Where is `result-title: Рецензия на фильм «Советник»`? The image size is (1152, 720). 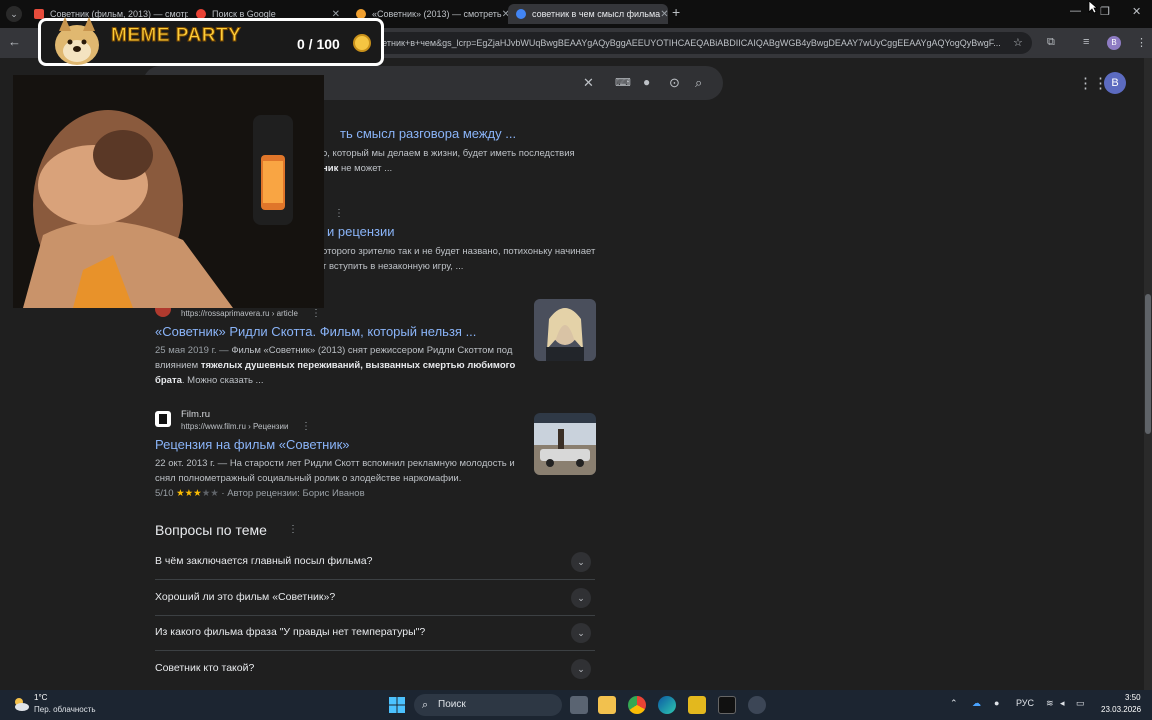
result-title: Рецензия на фильм «Советник» is located at coordinates (252, 444).